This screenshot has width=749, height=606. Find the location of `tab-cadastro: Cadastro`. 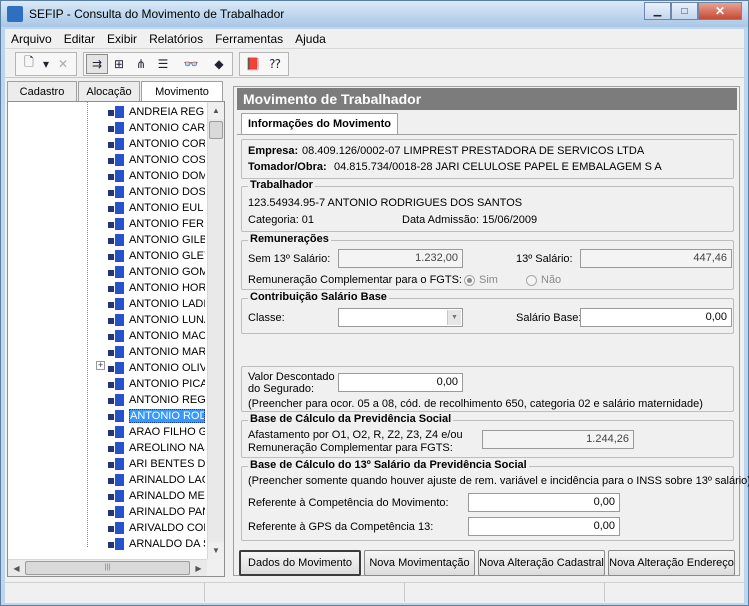

tab-cadastro: Cadastro is located at coordinates (42, 91).